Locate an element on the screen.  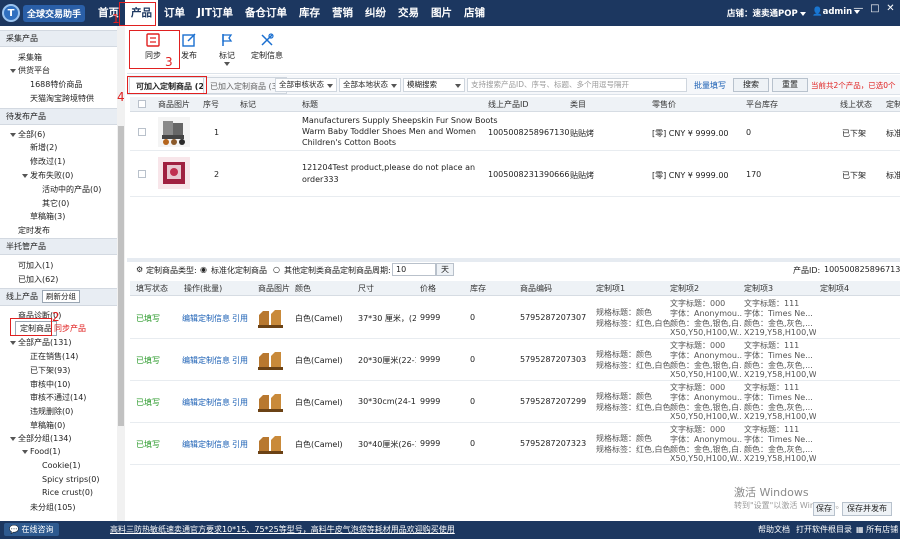
sidebar-item-illegal: 违规删除(0) is located at coordinates (51, 411).